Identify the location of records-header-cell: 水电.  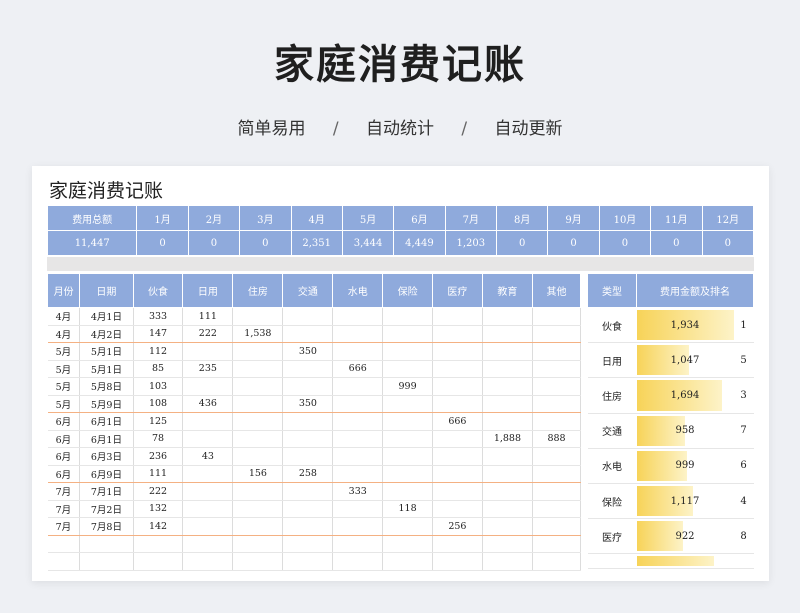
(358, 290).